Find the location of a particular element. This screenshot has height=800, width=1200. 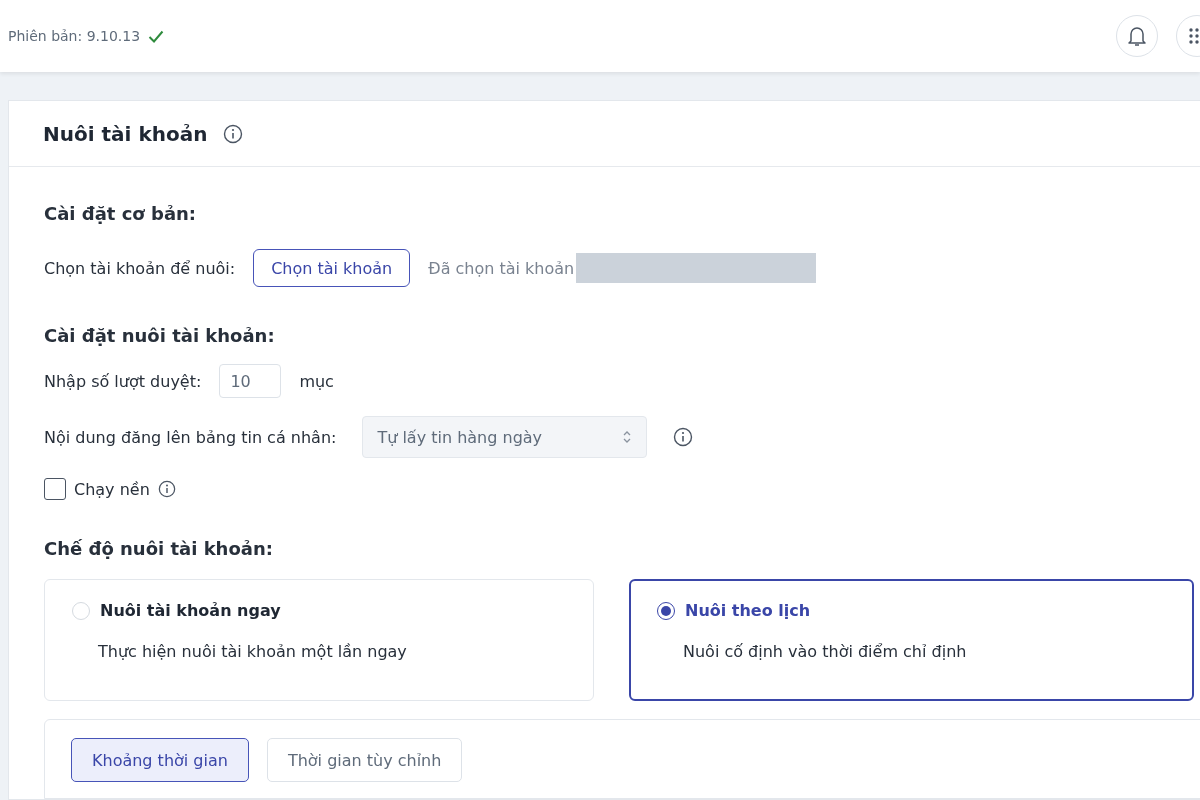

option-title: Nuôi tài khoản ngay is located at coordinates (190, 610).